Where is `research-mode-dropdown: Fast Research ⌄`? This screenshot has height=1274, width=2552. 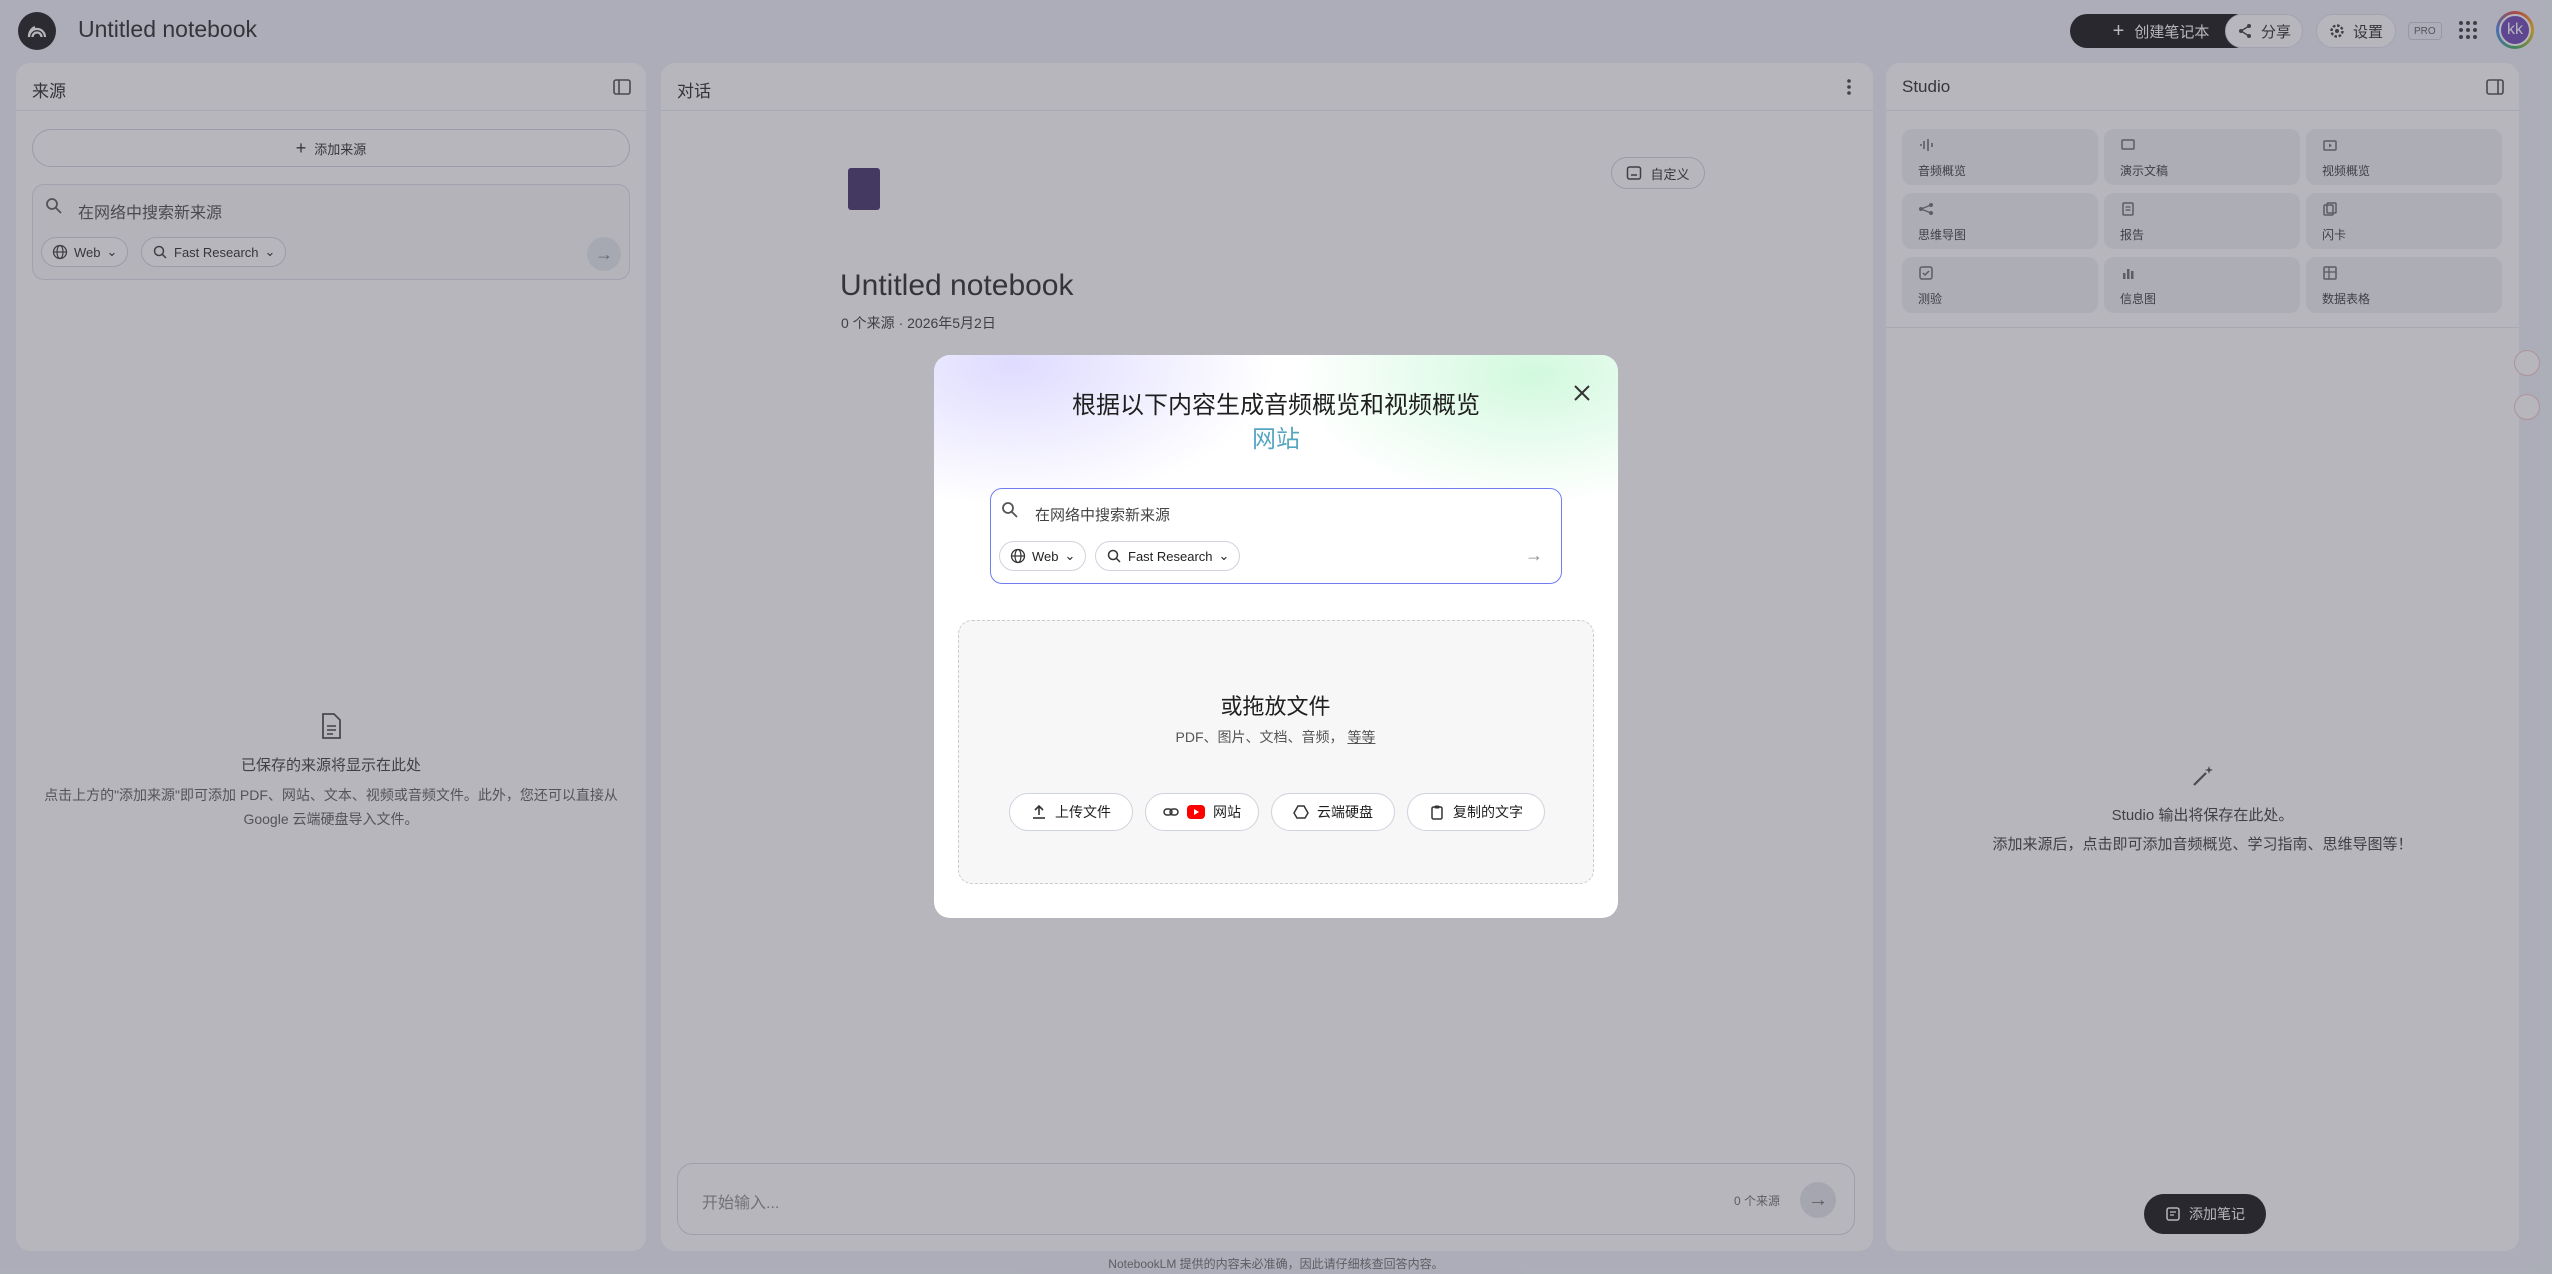 research-mode-dropdown: Fast Research ⌄ is located at coordinates (1168, 556).